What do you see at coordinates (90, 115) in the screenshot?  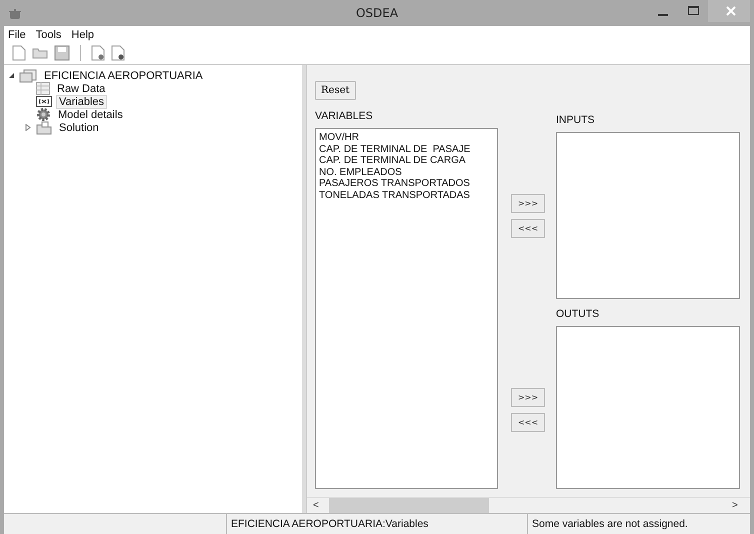 I see `tree-item: Model details` at bounding box center [90, 115].